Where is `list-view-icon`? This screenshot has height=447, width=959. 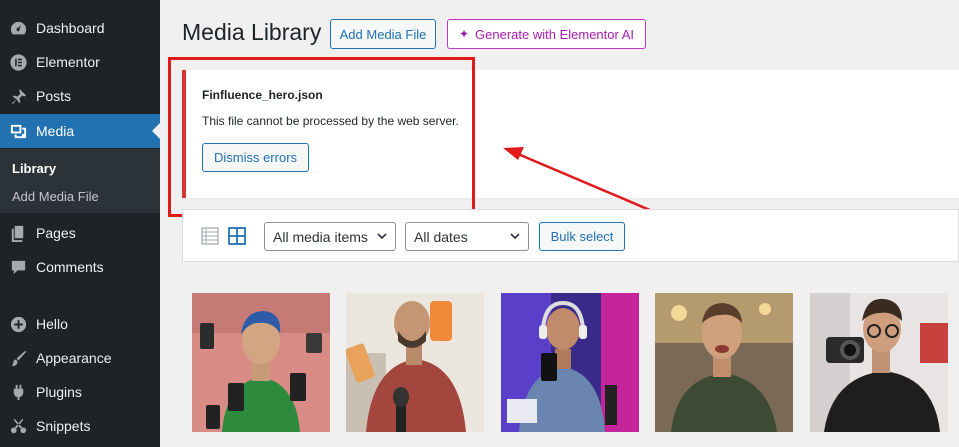 list-view-icon is located at coordinates (210, 236).